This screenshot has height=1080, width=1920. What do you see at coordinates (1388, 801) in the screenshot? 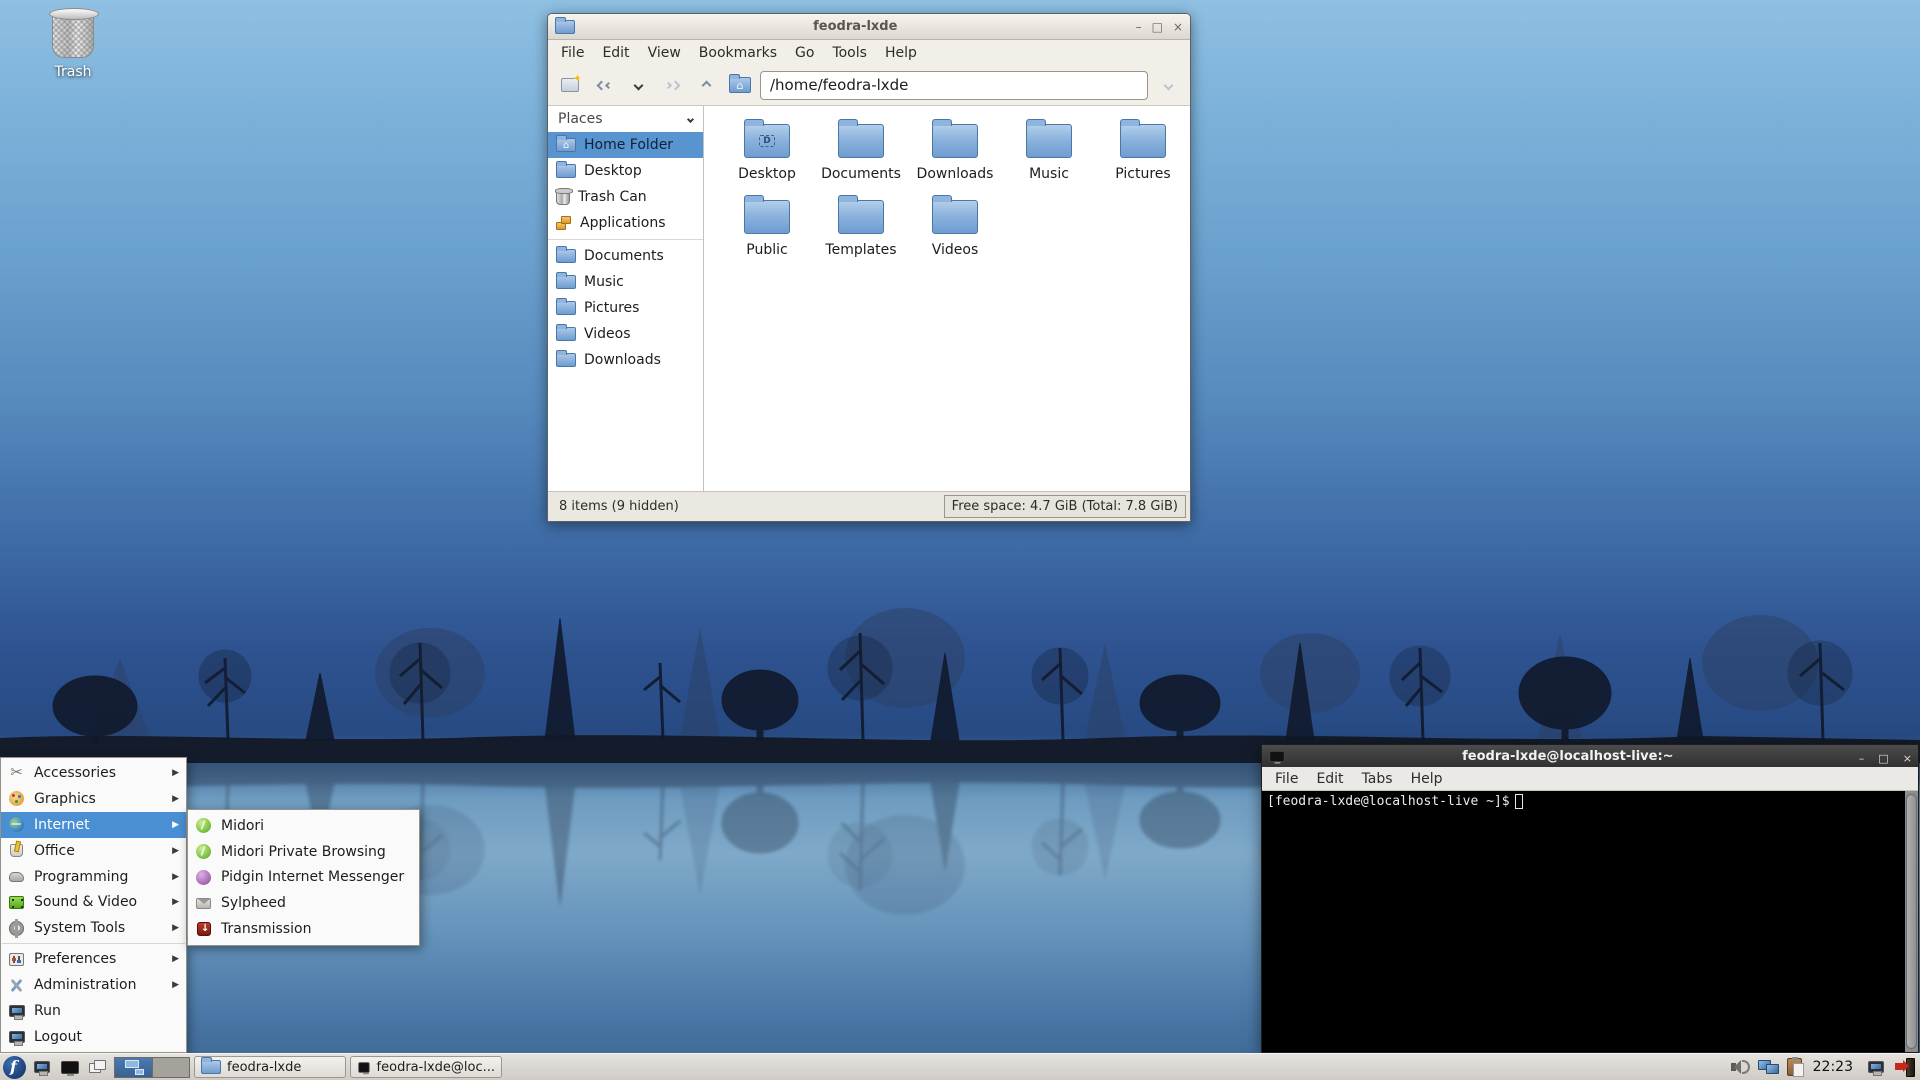
I see `terminal-prompt: [feodra-lxde@localhost-live ~]$` at bounding box center [1388, 801].